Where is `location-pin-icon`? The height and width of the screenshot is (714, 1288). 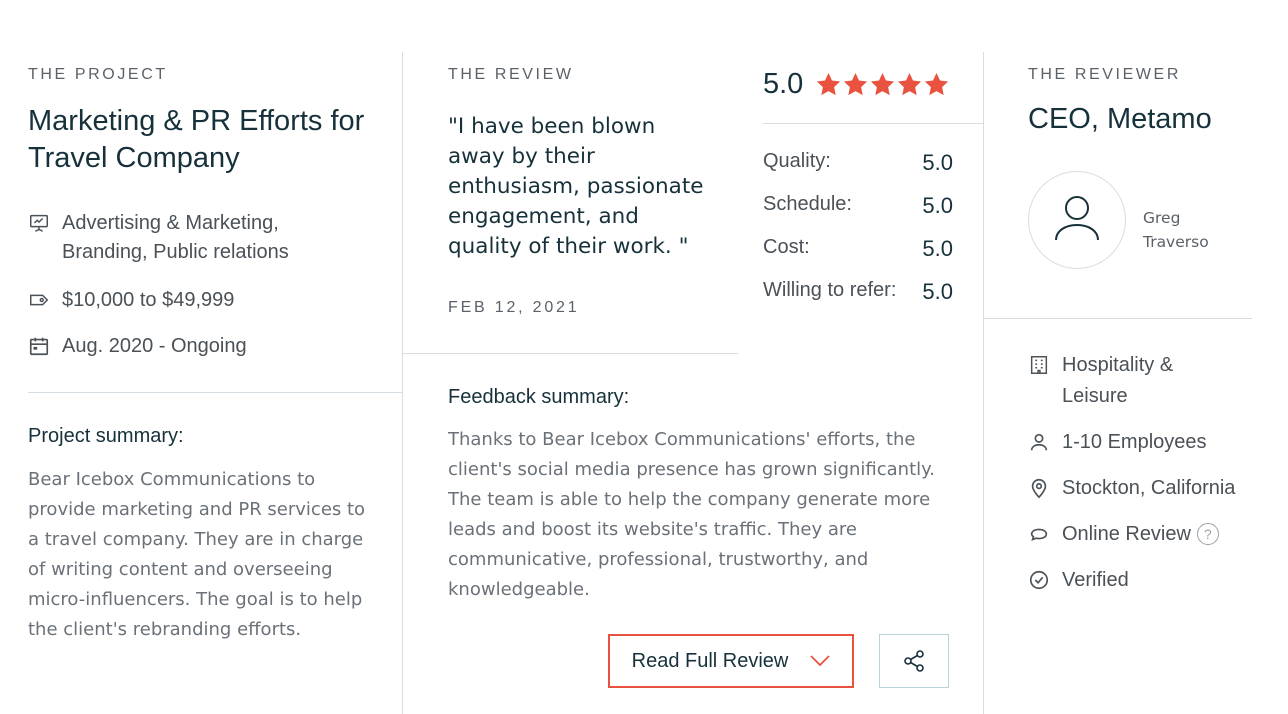 location-pin-icon is located at coordinates (1039, 488).